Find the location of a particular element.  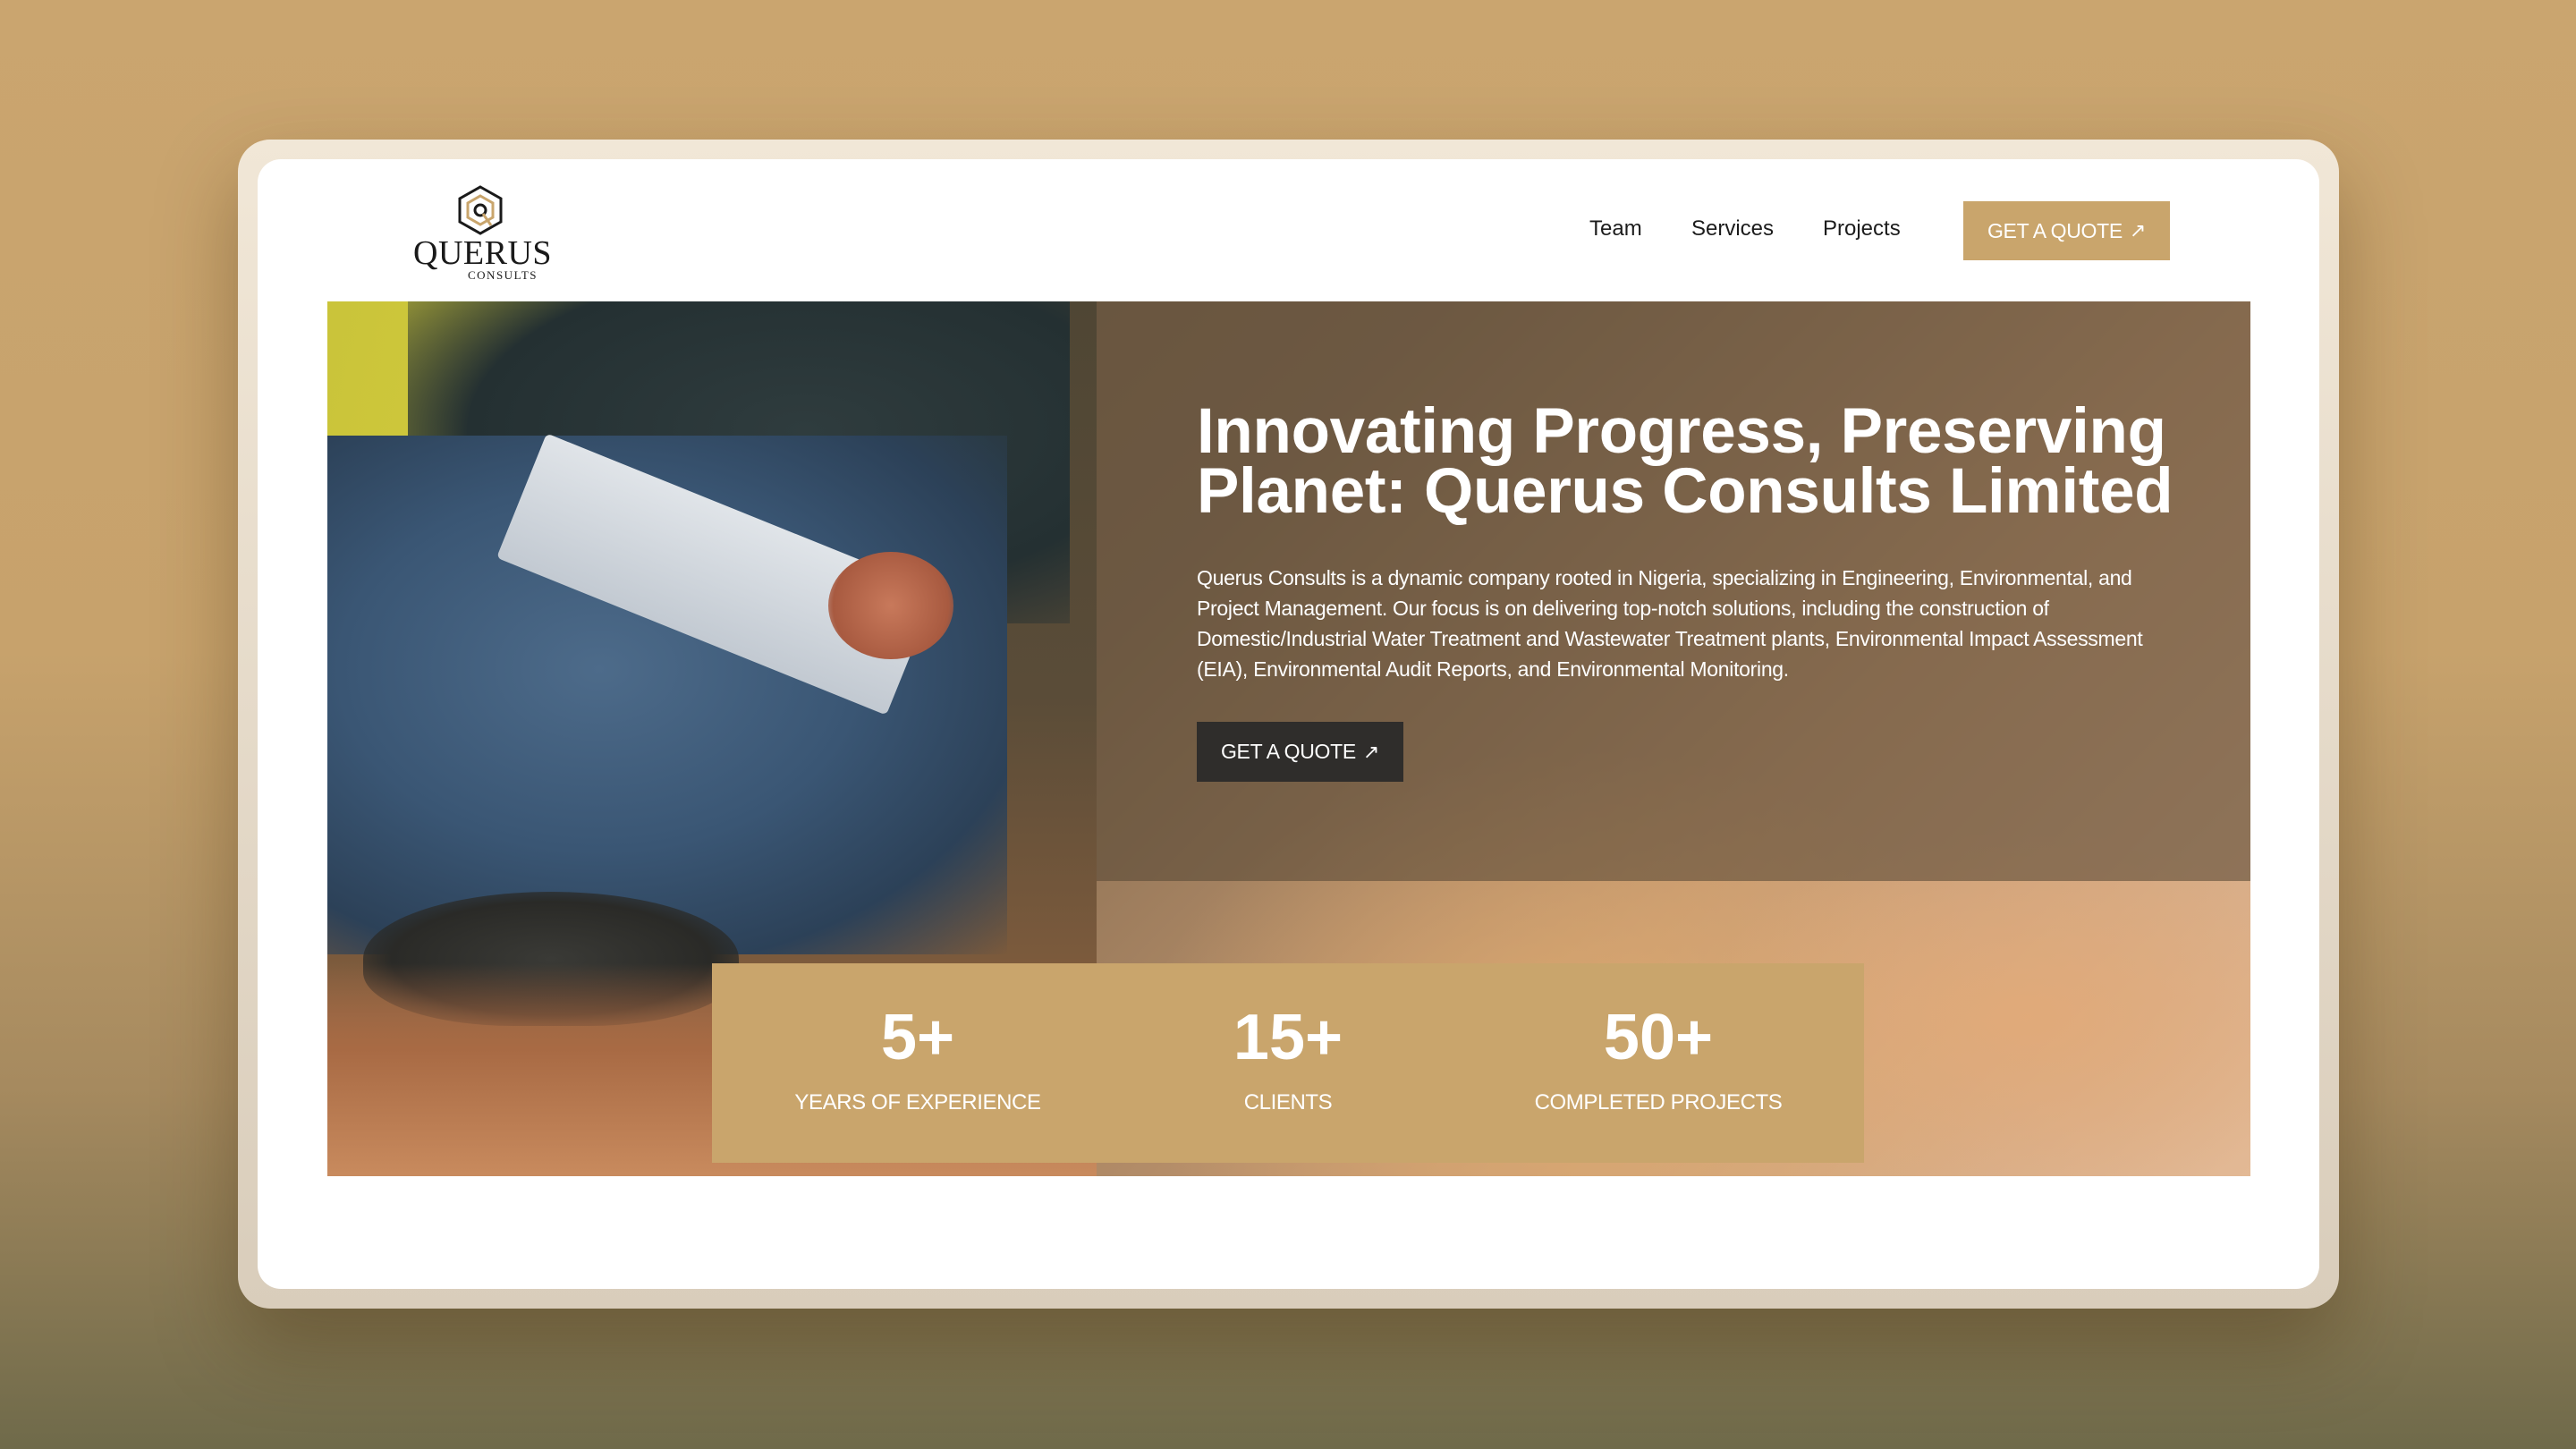

stat-value: 50+ is located at coordinates (1658, 1037).